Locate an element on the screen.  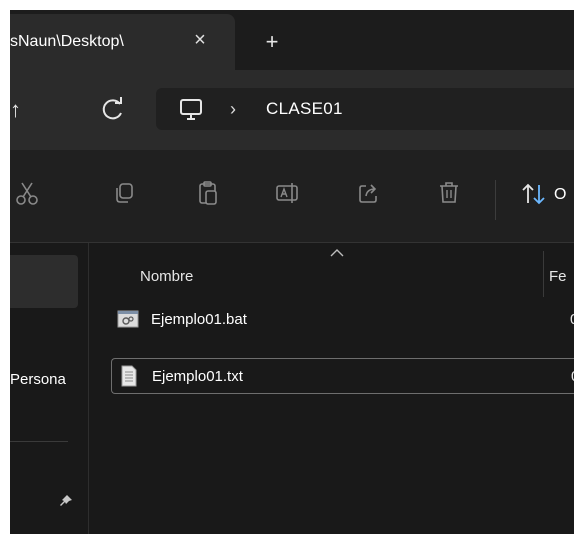
toolbar-divider is located at coordinates (495, 200).